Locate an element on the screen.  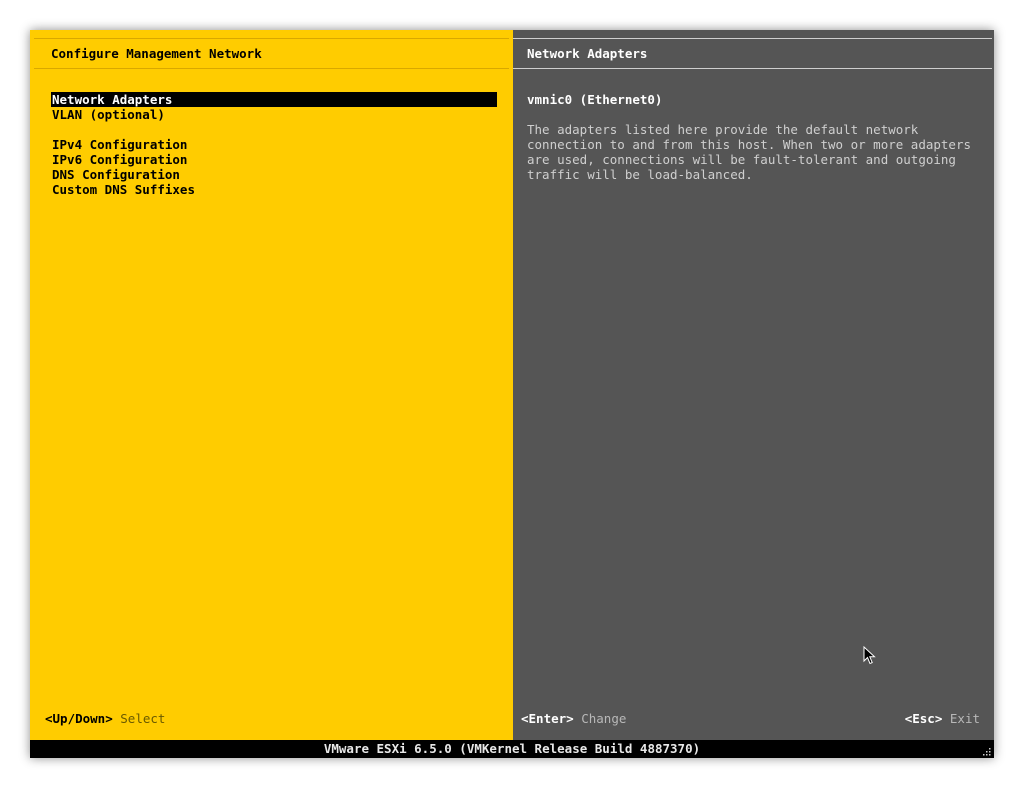
menu-item-ipv4-configuration: IPv4 Configuration is located at coordinates (274, 144).